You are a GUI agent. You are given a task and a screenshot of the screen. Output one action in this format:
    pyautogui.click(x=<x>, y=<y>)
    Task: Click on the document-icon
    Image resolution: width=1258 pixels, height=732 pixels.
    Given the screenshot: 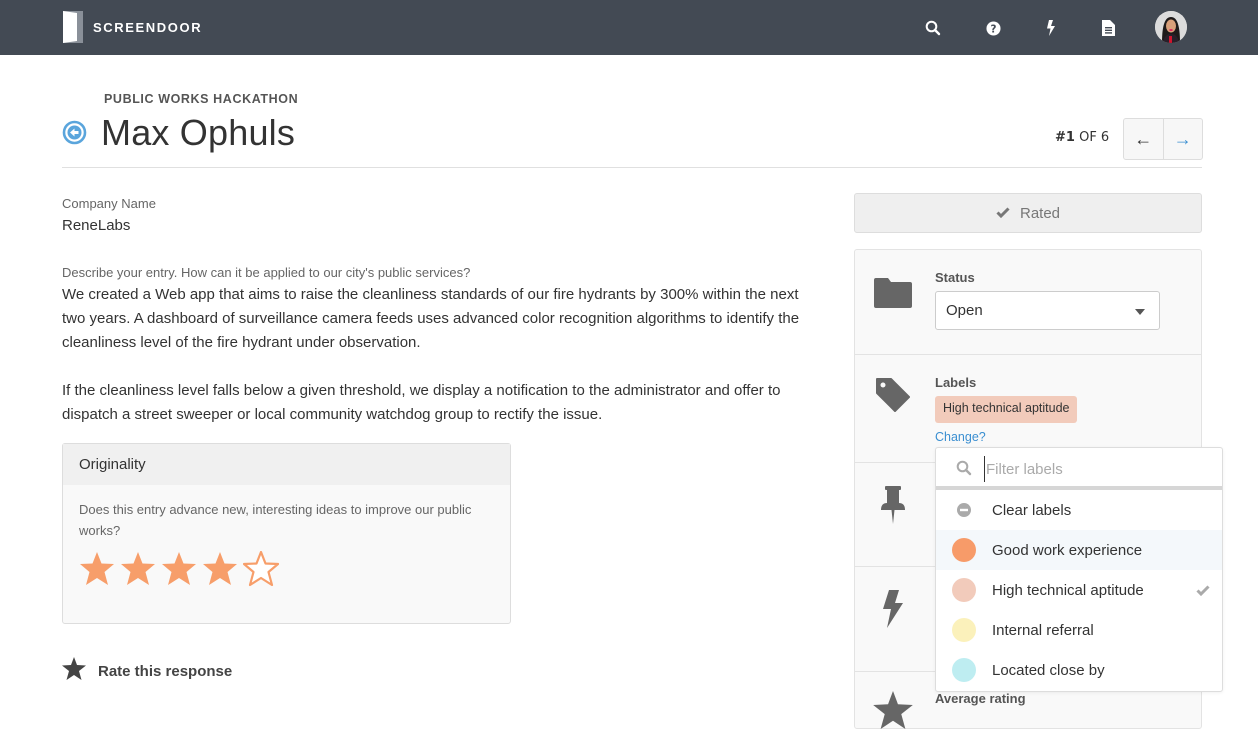 What is the action you would take?
    pyautogui.click(x=1108, y=28)
    